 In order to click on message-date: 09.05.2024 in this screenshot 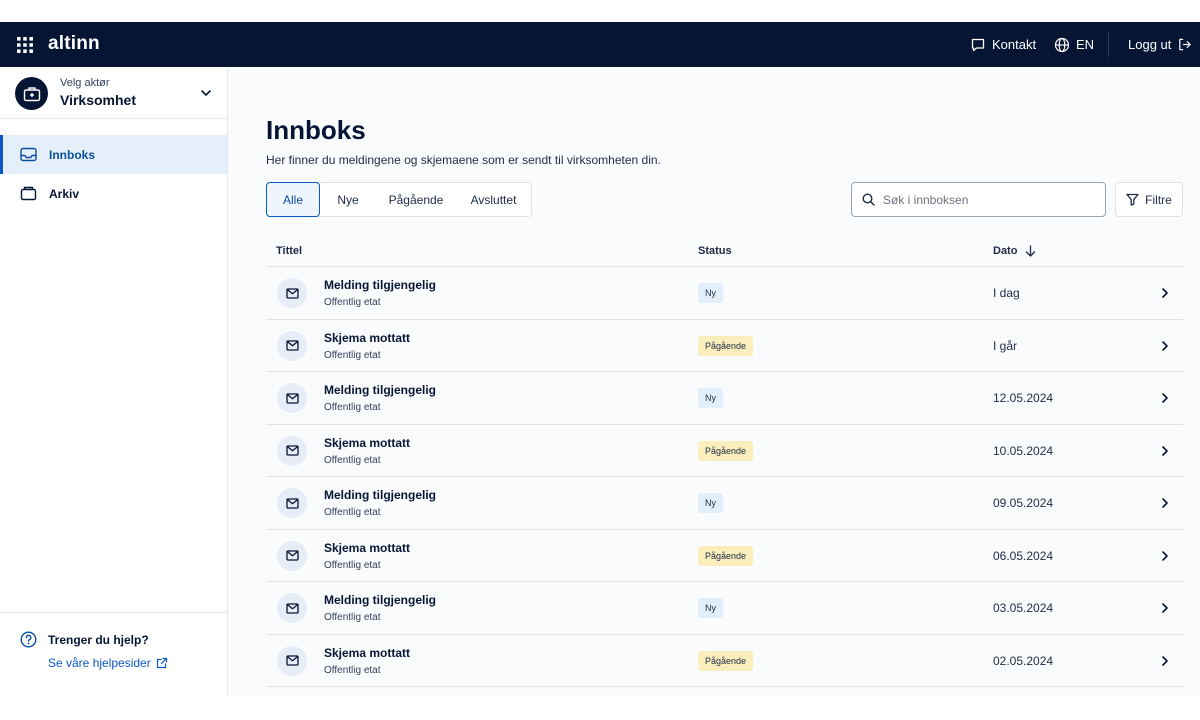, I will do `click(1023, 503)`.